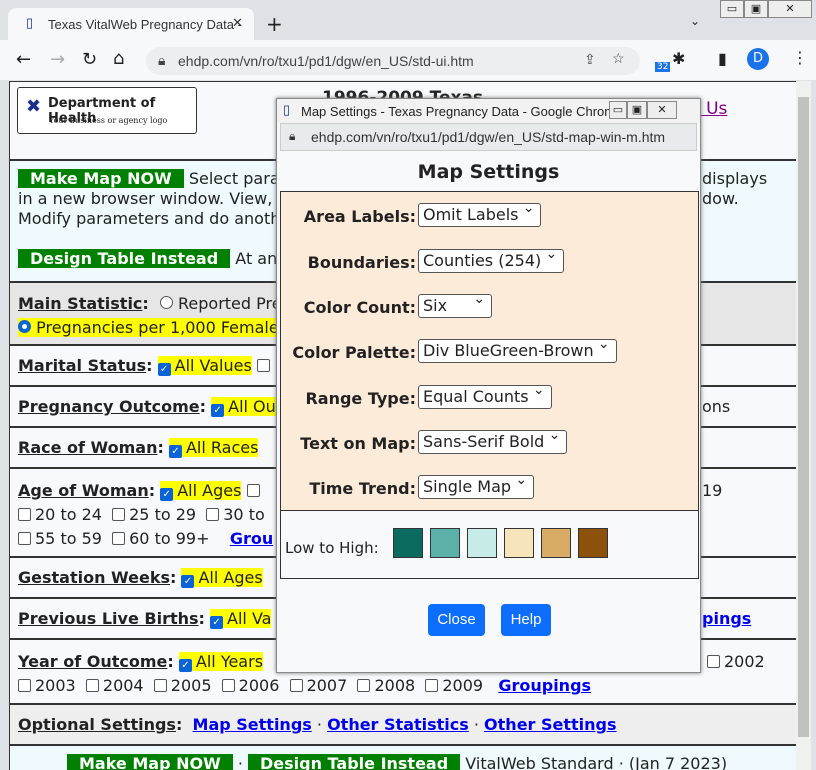 The width and height of the screenshot is (816, 770). What do you see at coordinates (24, 326) in the screenshot?
I see `radio-rate` at bounding box center [24, 326].